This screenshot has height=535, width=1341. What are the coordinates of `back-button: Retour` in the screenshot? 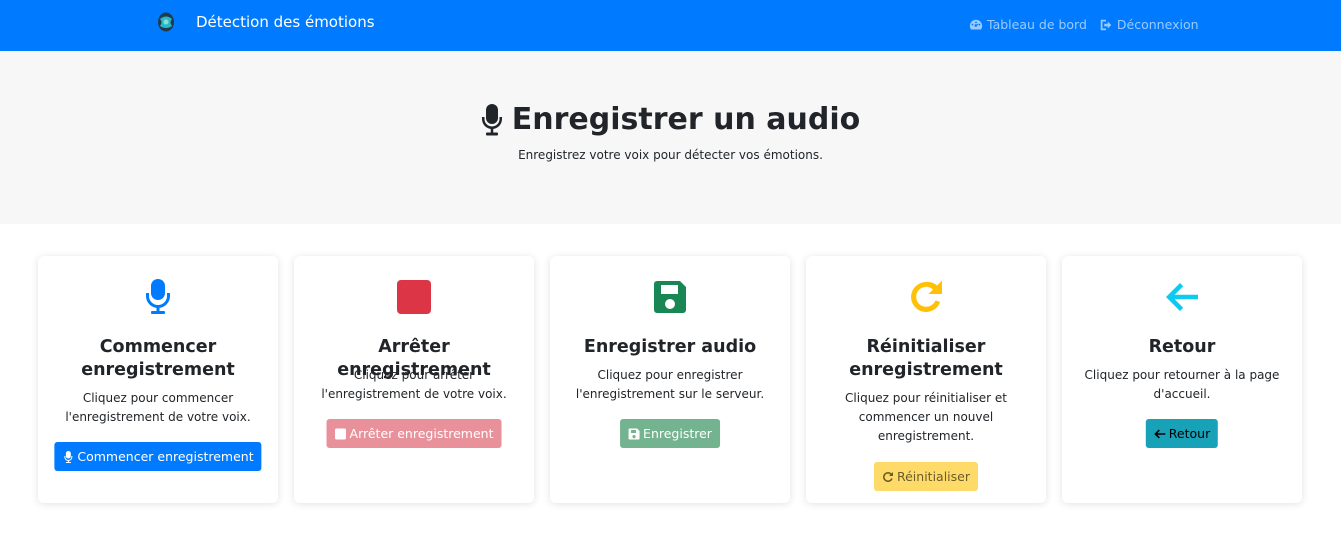 It's located at (1182, 433).